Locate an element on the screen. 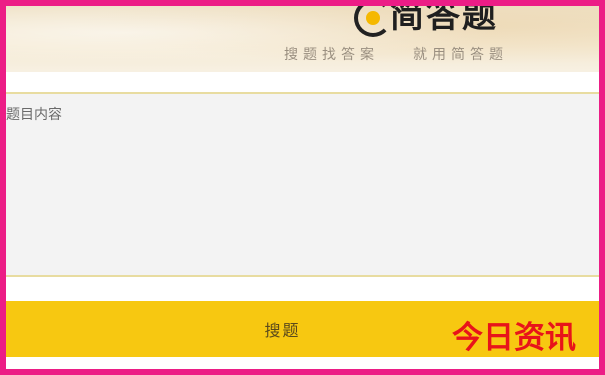 The image size is (605, 375). logo-mark-icon is located at coordinates (373, 21).